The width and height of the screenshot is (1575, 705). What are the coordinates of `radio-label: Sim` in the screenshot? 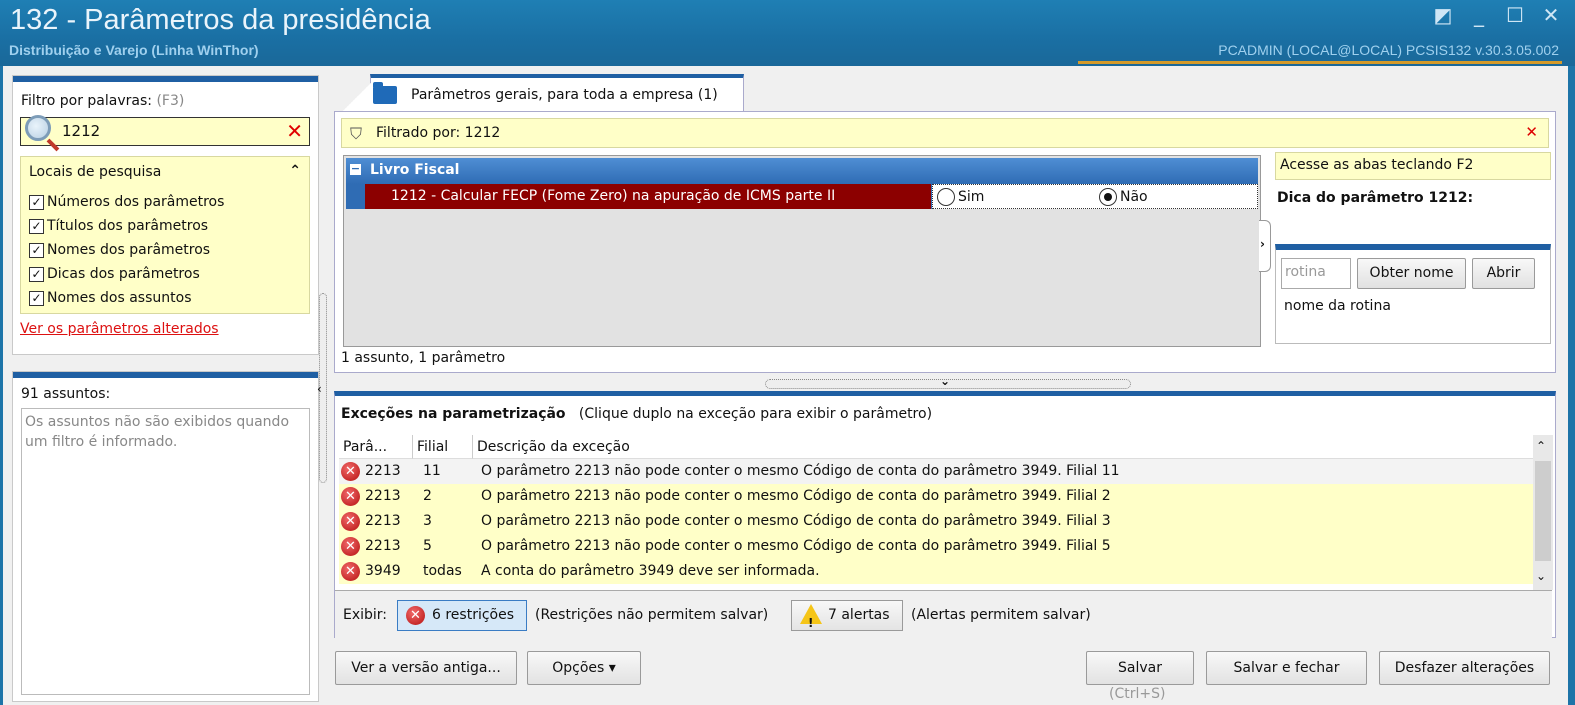 It's located at (971, 197).